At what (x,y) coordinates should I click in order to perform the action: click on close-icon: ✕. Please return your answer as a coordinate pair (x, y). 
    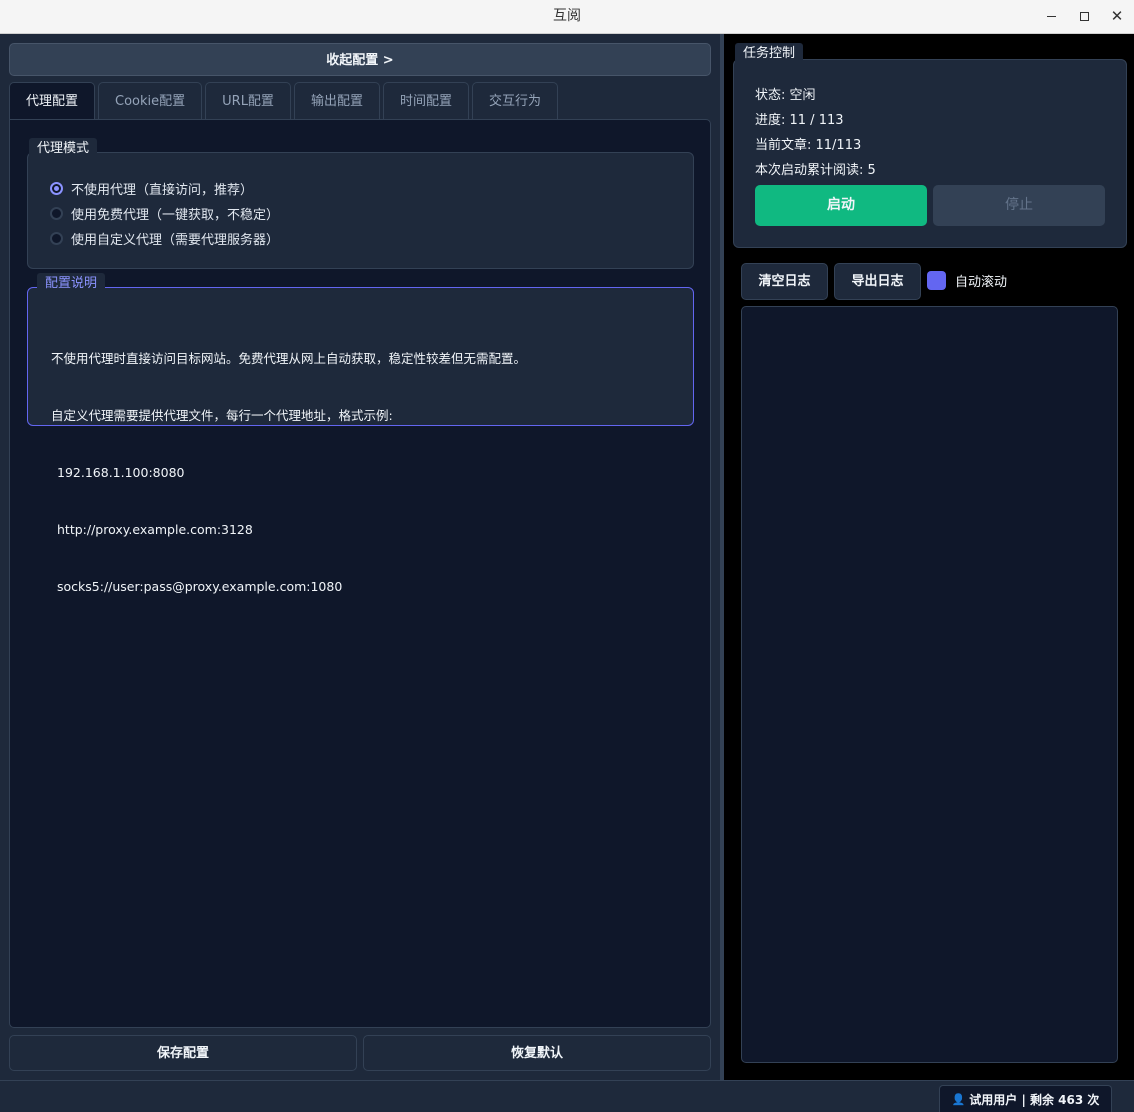
    Looking at the image, I should click on (1117, 16).